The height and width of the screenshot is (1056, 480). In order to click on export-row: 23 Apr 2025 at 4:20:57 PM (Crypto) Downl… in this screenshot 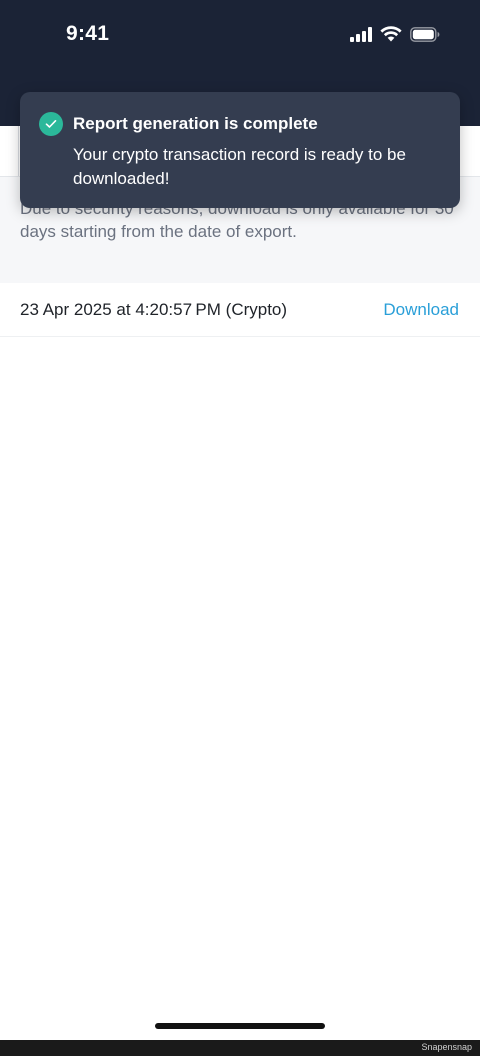, I will do `click(240, 310)`.